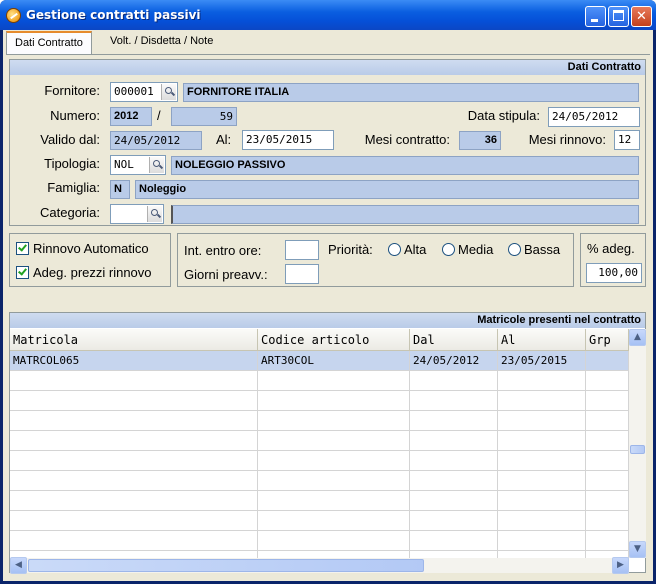  I want to click on maximize-button, so click(618, 16).